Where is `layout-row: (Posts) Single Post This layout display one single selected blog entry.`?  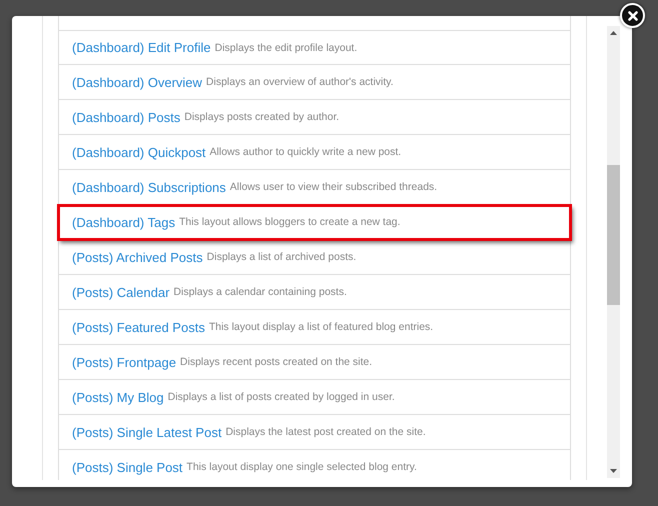 layout-row: (Posts) Single Post This layout display one single selected blog entry. is located at coordinates (314, 465).